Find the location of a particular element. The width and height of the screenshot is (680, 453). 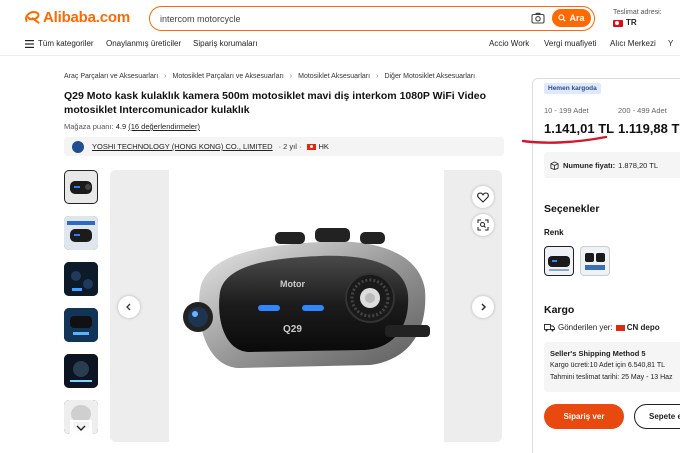

next-image-button is located at coordinates (483, 307).